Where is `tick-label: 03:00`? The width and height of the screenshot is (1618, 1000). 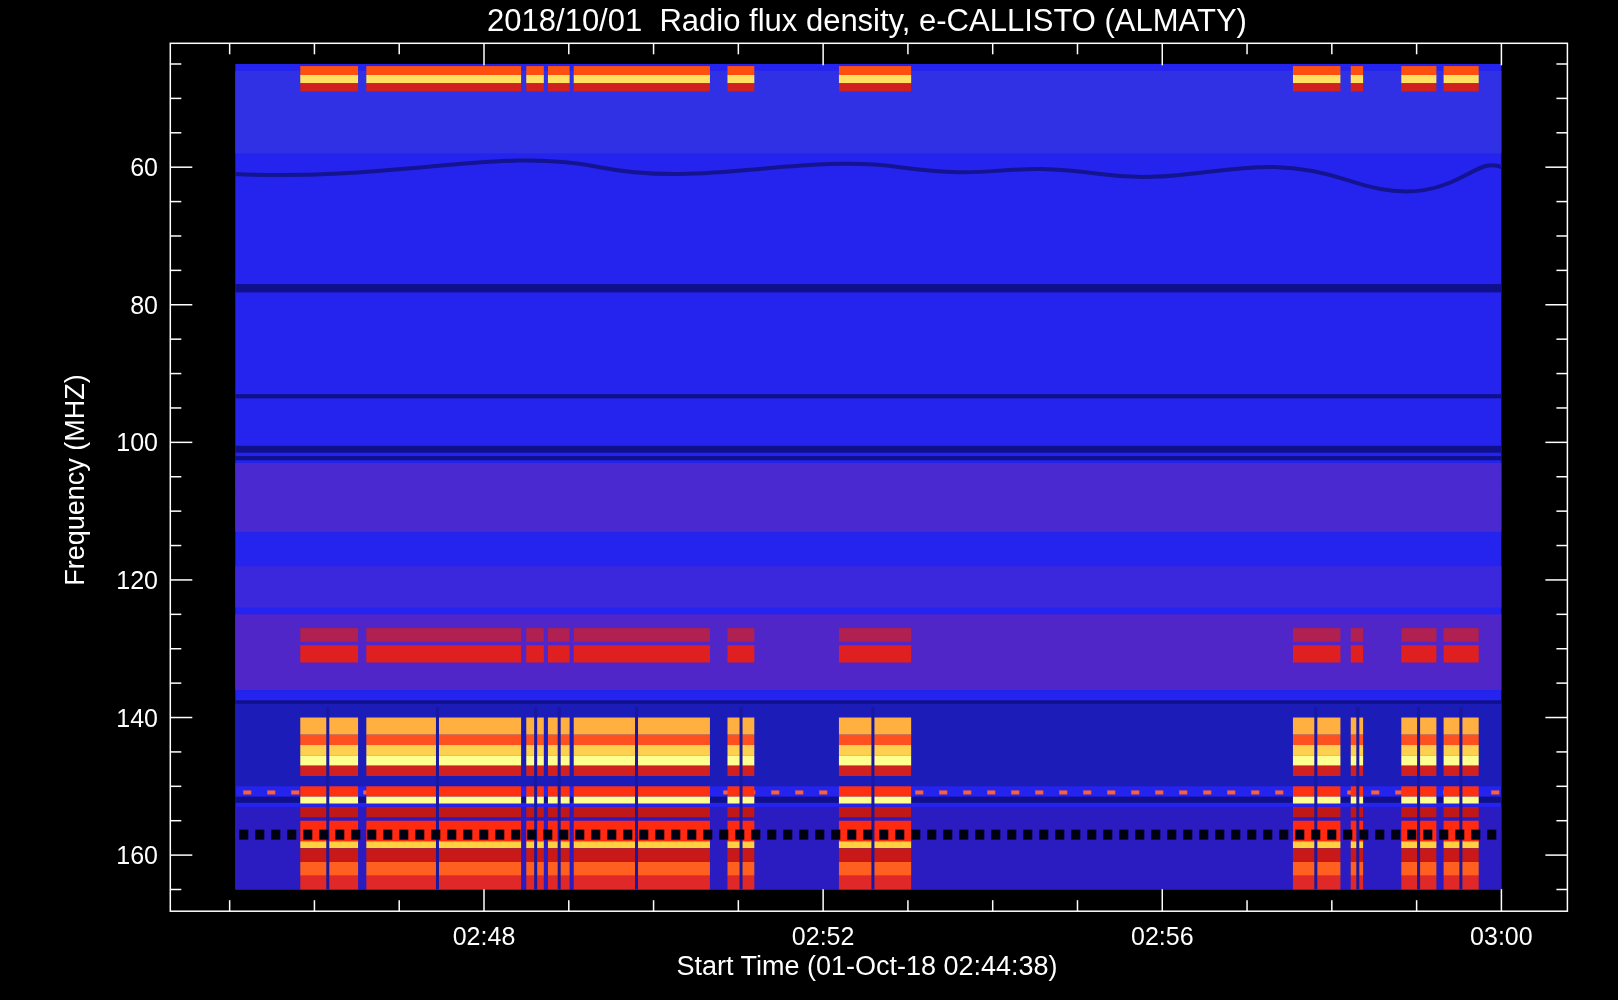 tick-label: 03:00 is located at coordinates (1501, 936).